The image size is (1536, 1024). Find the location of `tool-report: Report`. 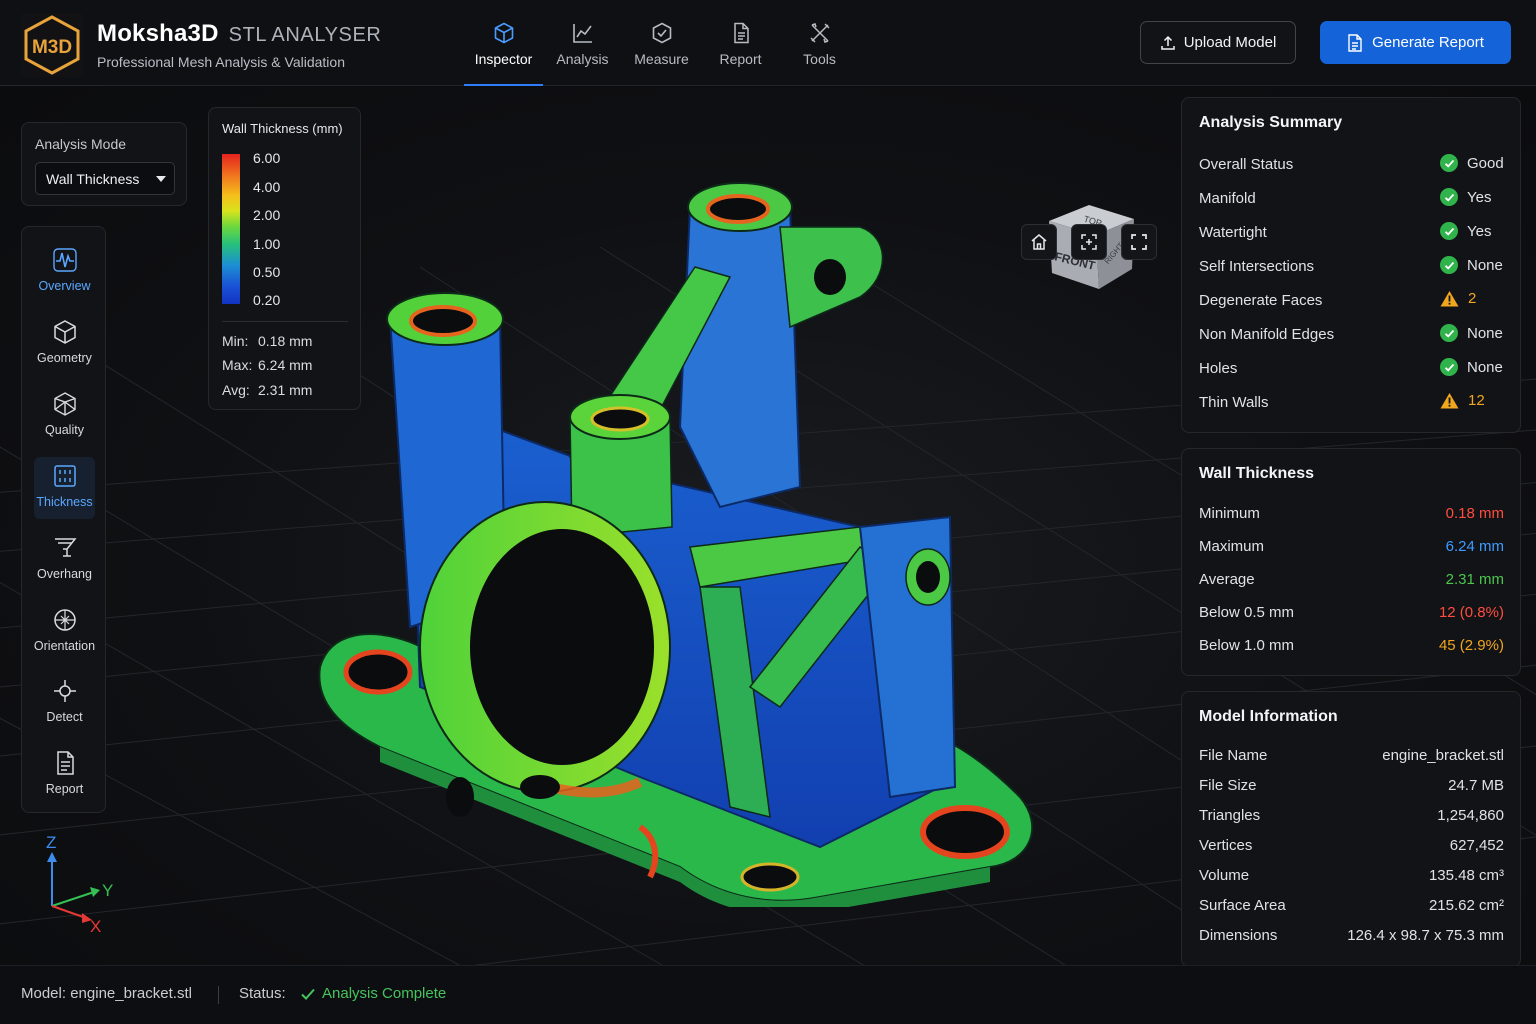

tool-report: Report is located at coordinates (64, 775).